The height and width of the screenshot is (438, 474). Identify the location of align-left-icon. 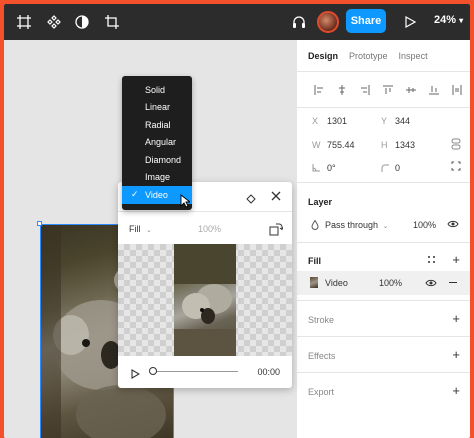
(318, 89).